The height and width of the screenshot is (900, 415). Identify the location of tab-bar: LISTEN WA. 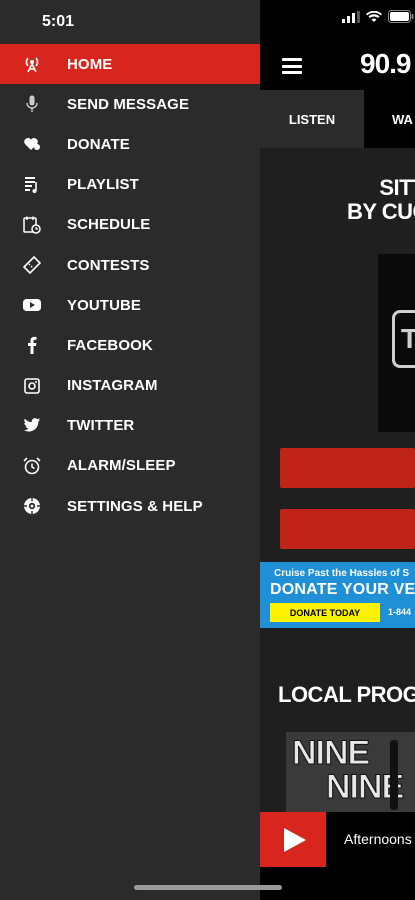
(337, 119).